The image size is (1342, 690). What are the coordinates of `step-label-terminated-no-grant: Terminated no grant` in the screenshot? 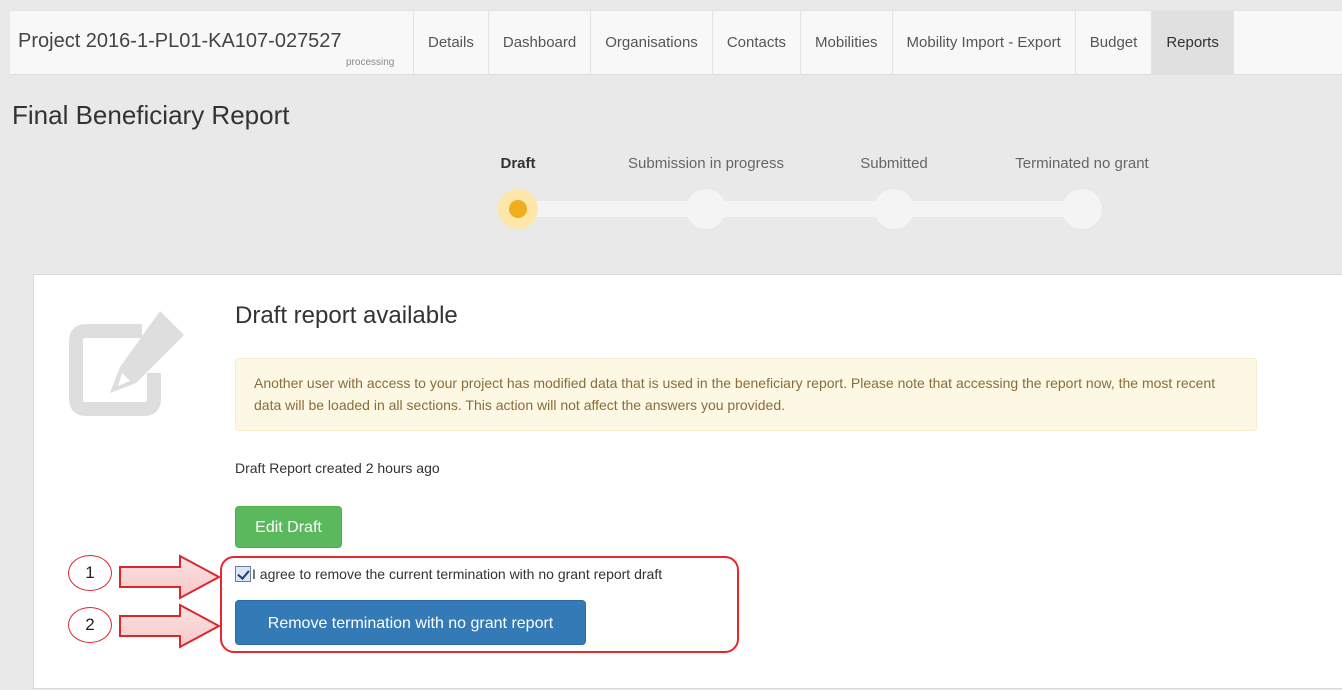 It's located at (1082, 163).